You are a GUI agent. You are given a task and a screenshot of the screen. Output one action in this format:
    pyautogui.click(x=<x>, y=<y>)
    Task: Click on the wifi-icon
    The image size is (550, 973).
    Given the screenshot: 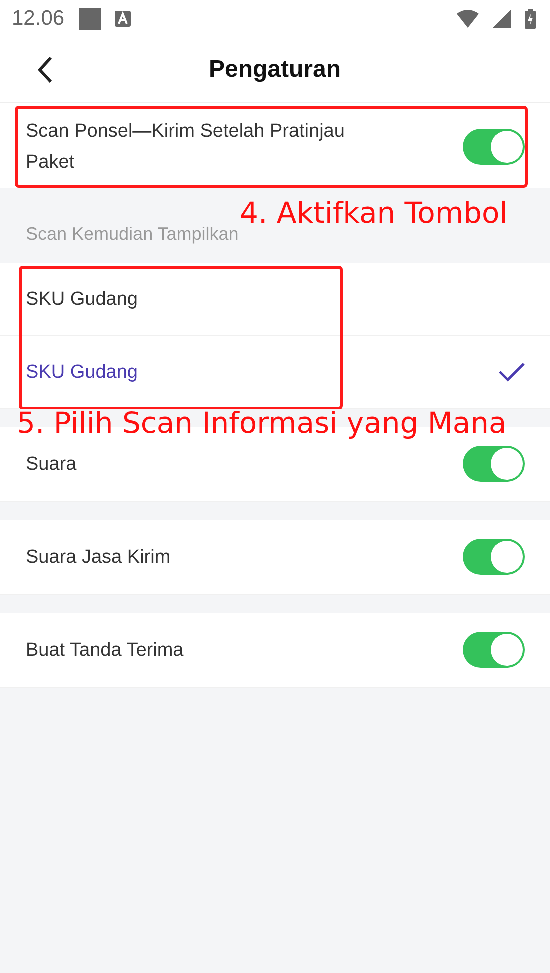 What is the action you would take?
    pyautogui.click(x=468, y=19)
    